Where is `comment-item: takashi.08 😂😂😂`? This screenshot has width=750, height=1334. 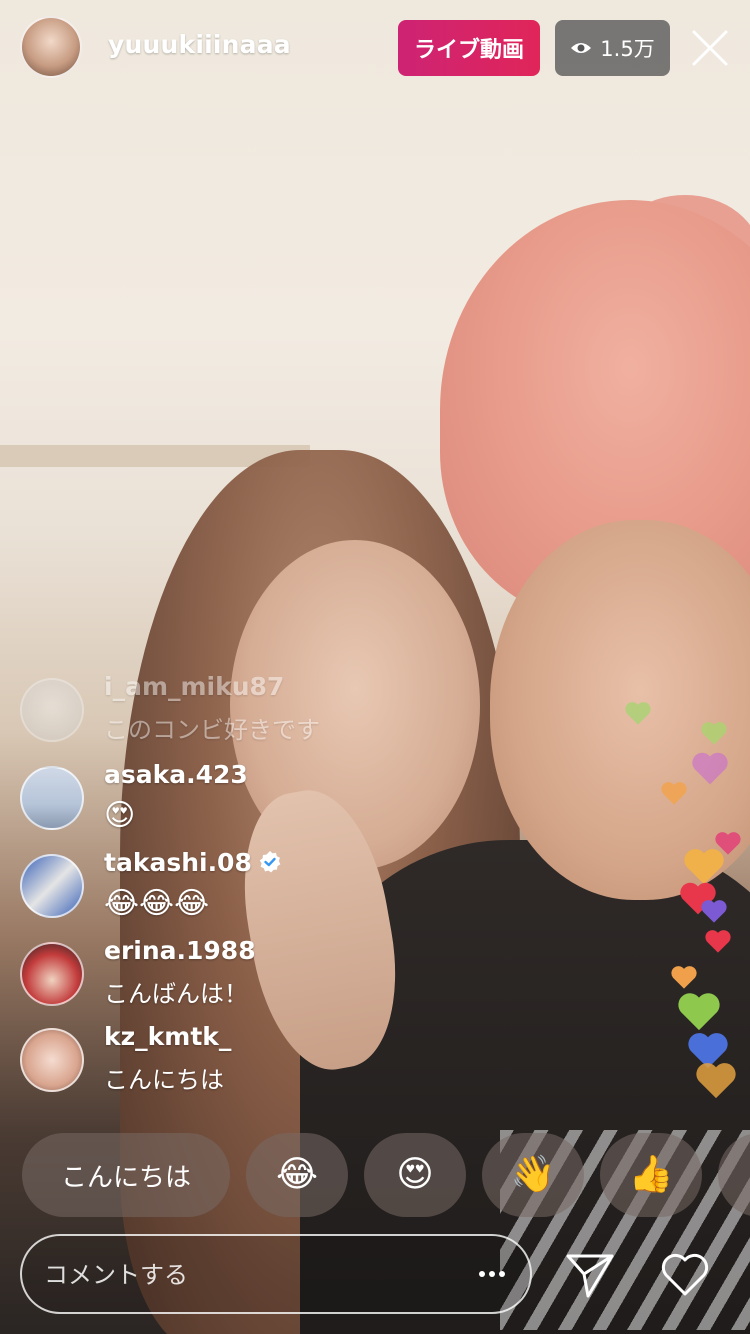 comment-item: takashi.08 😂😂😂 is located at coordinates (210, 886).